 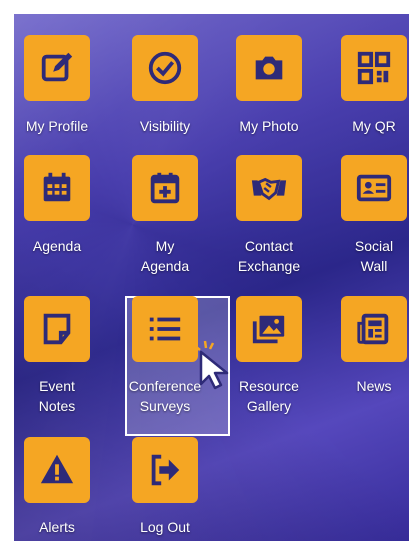 I want to click on sign-out-icon, so click(x=165, y=470).